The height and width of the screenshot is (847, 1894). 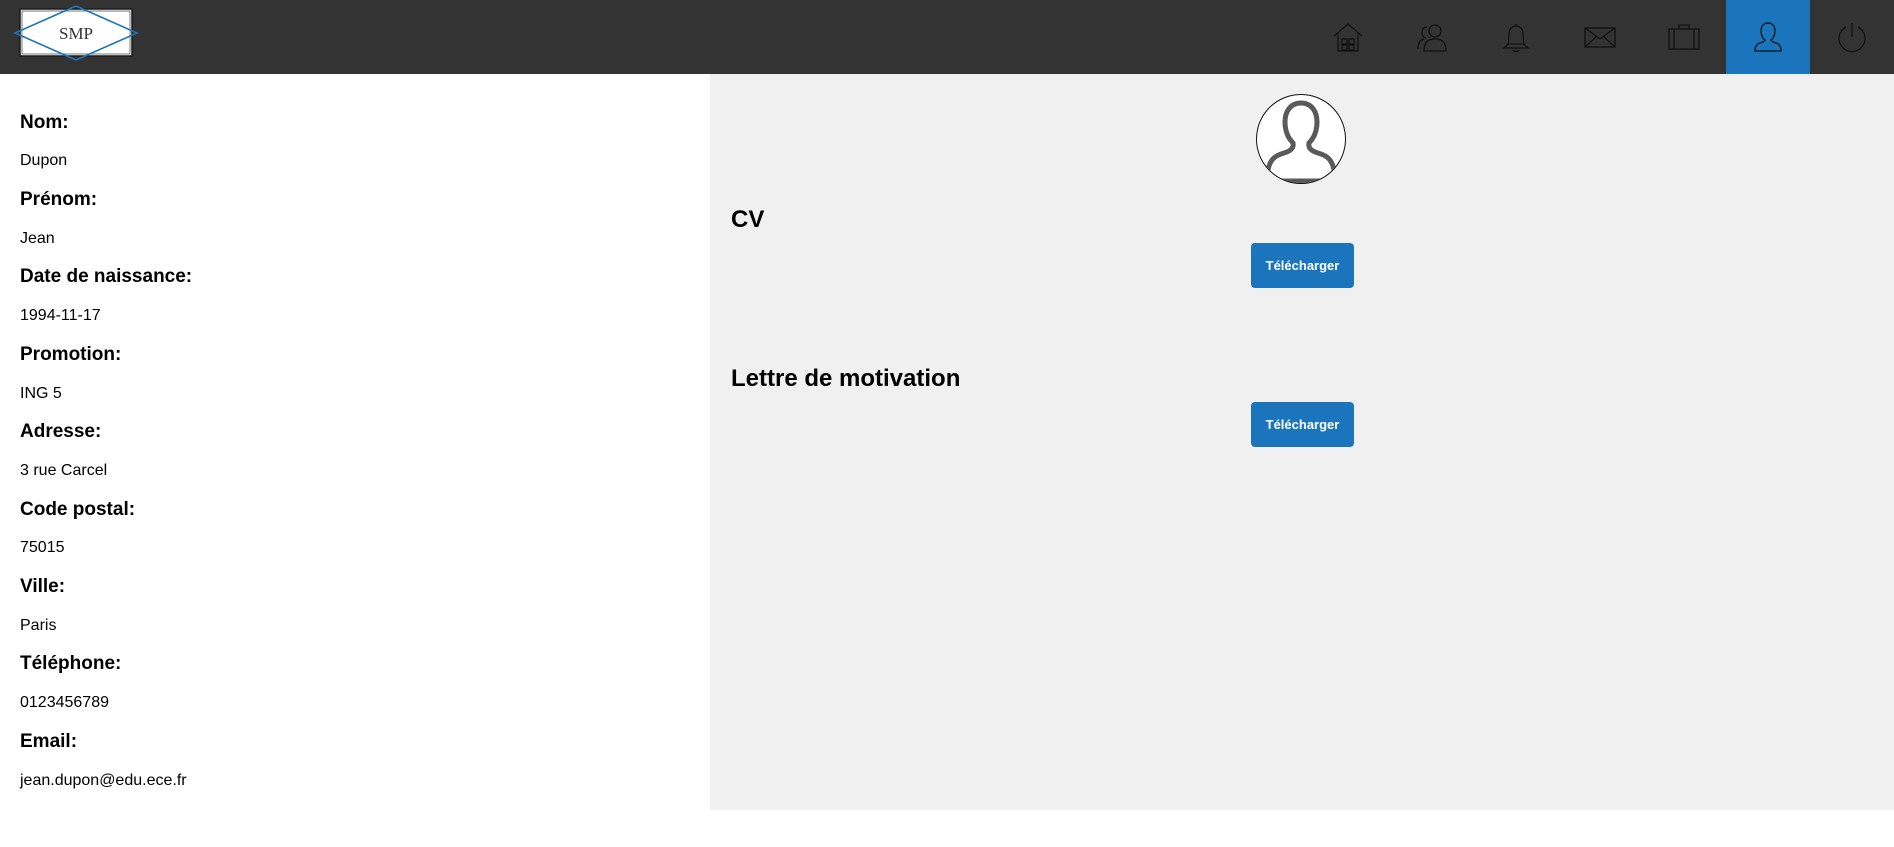 I want to click on field-label-promotion: Promotion:, so click(x=71, y=354).